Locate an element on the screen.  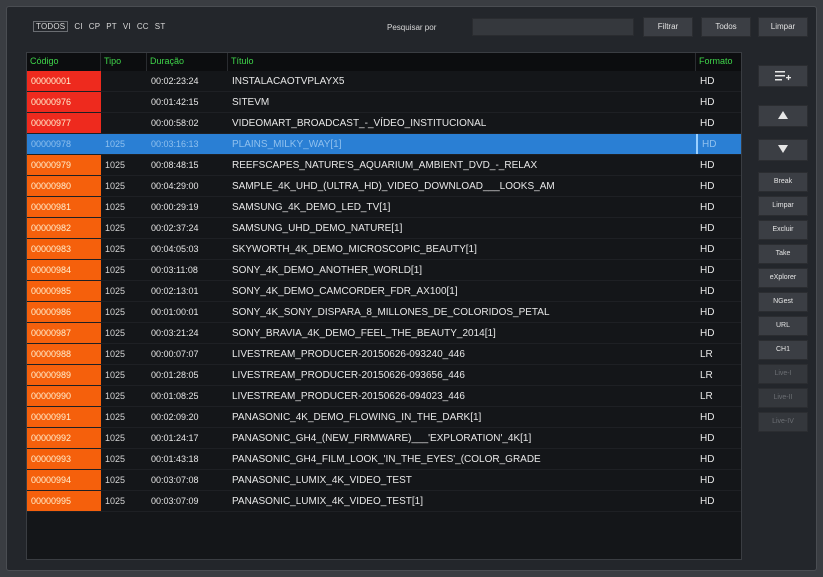
move-up-button is located at coordinates (783, 116).